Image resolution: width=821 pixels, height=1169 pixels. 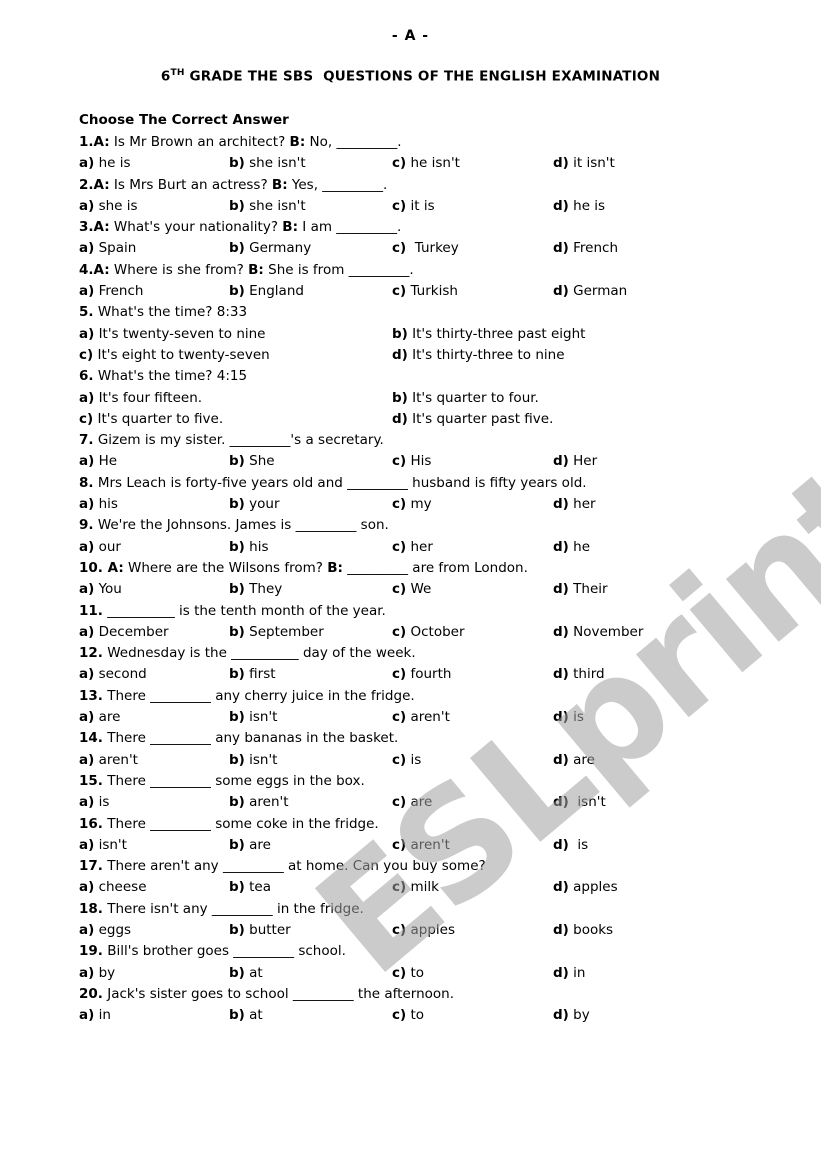 I want to click on answer-option: d) apples, so click(x=585, y=887).